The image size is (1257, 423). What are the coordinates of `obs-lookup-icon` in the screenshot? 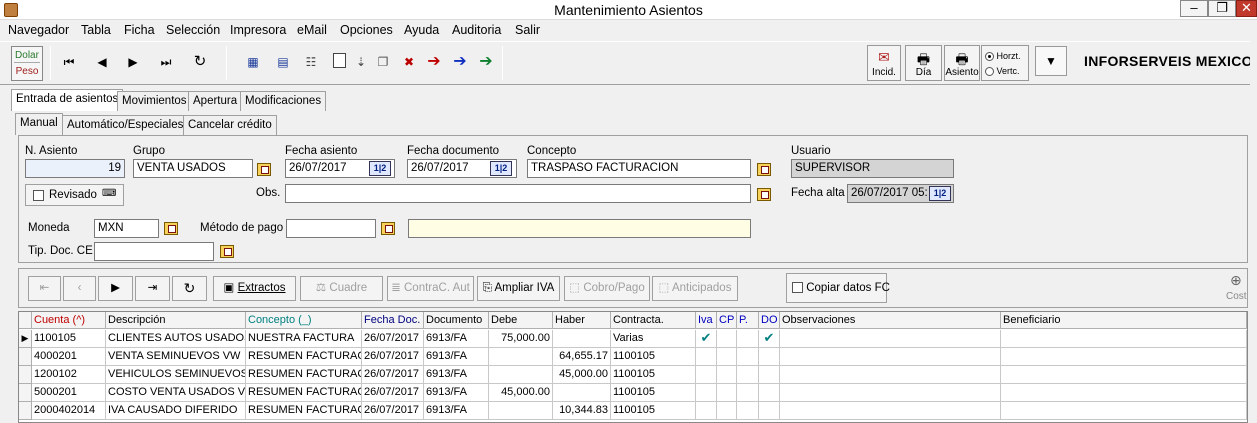 It's located at (765, 194).